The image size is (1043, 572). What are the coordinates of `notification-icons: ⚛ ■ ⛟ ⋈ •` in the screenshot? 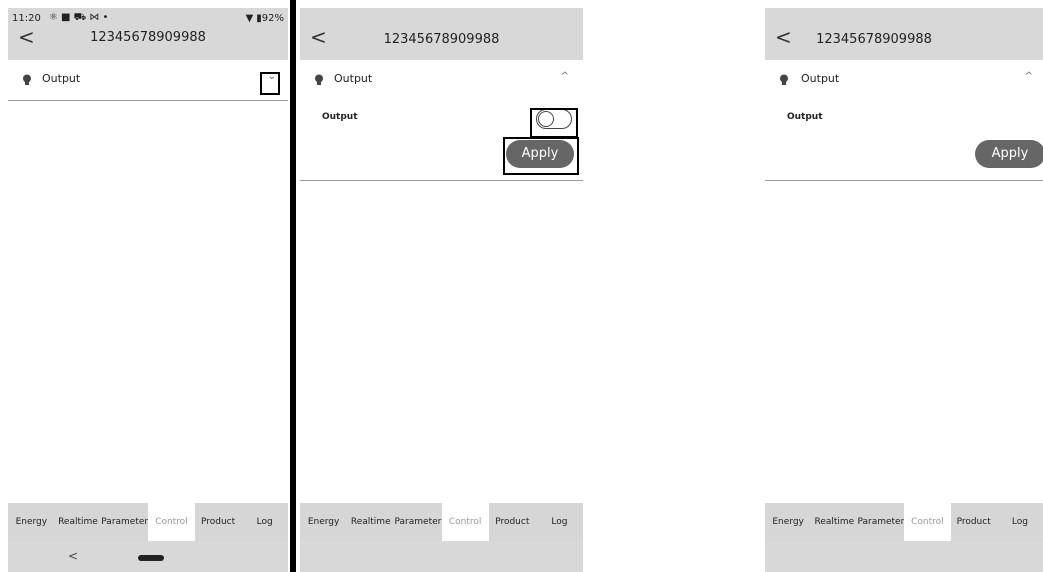 It's located at (78, 17).